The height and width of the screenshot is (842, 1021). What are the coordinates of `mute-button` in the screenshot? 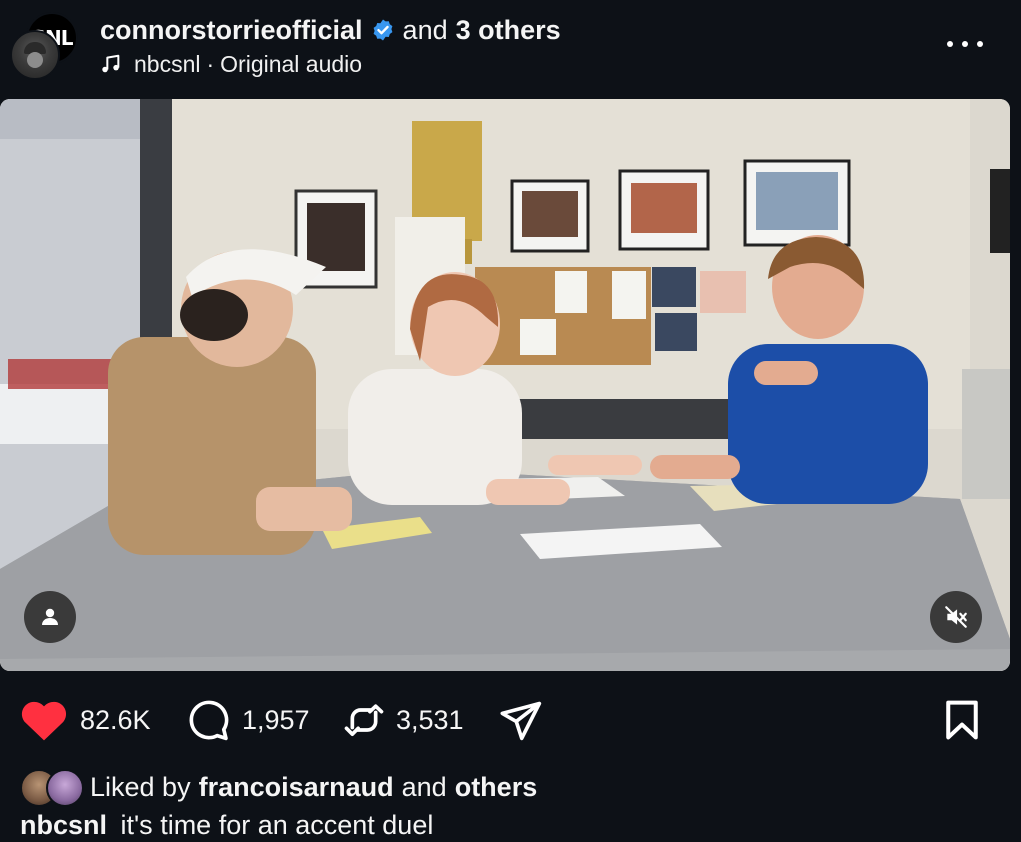 It's located at (956, 617).